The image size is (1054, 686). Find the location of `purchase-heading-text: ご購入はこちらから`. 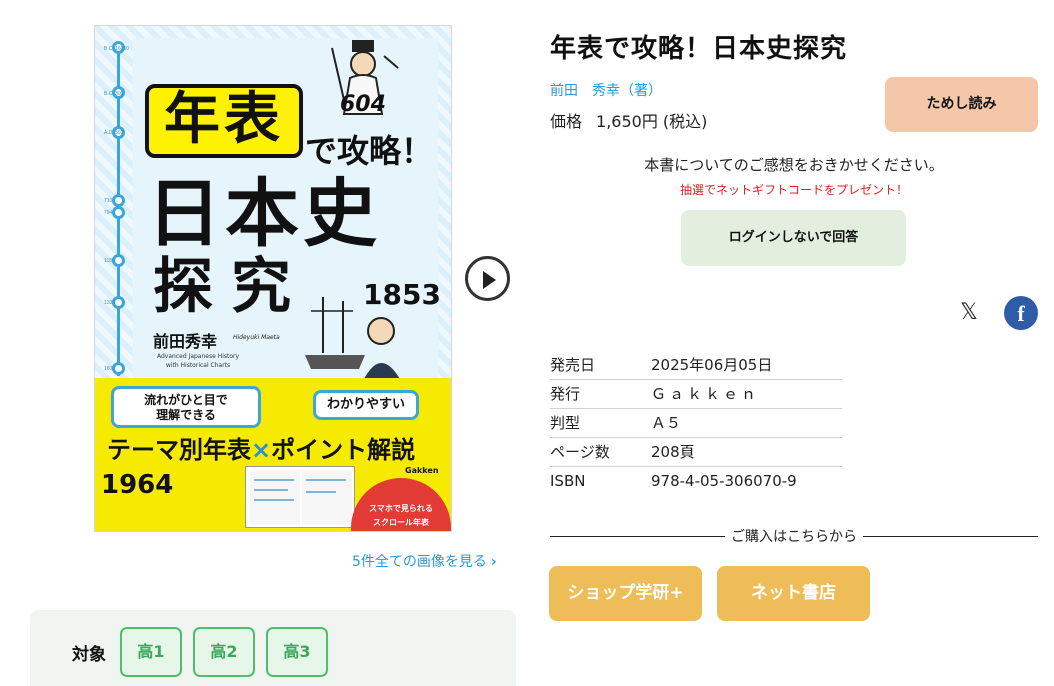

purchase-heading-text: ご購入はこちらから is located at coordinates (794, 536).